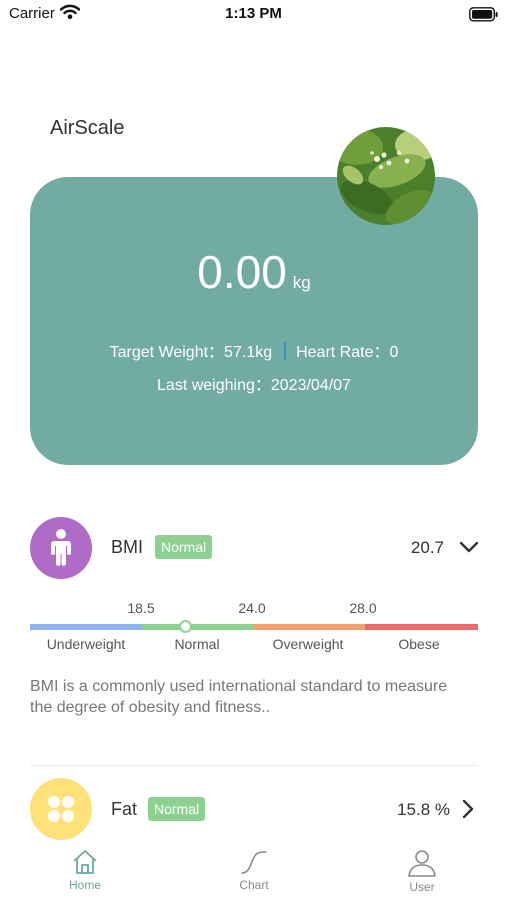 This screenshot has width=507, height=900. What do you see at coordinates (185, 626) in the screenshot?
I see `bmi-marker` at bounding box center [185, 626].